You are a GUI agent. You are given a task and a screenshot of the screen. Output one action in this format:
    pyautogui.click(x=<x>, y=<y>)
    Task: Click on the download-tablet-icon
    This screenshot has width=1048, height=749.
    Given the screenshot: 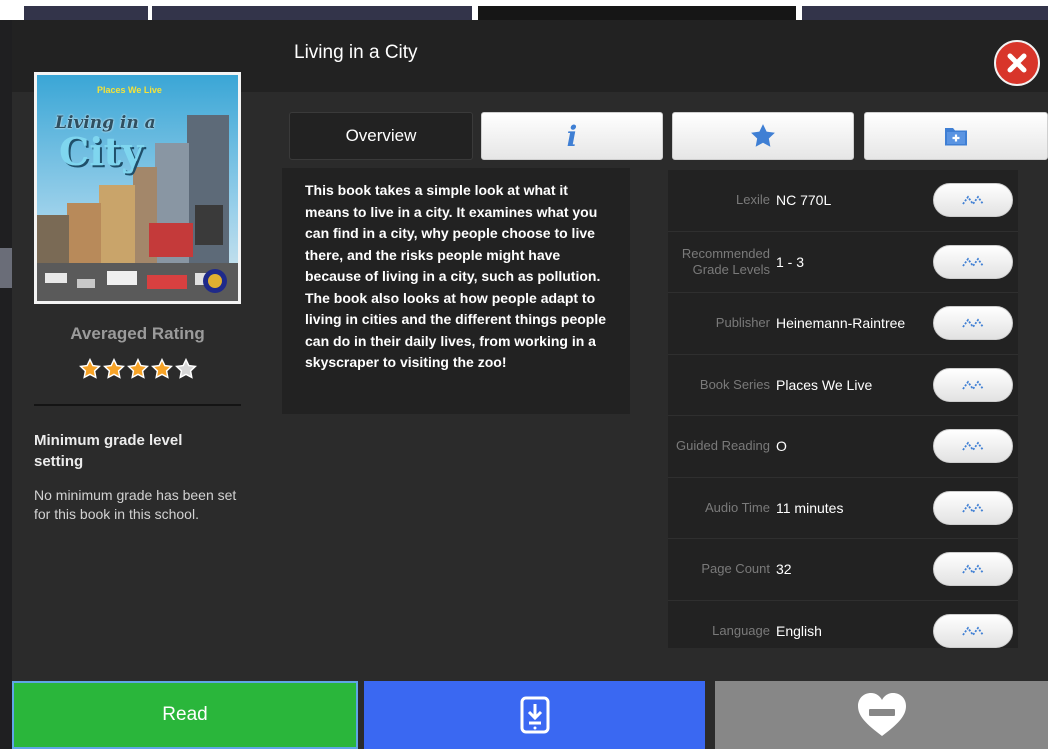 What is the action you would take?
    pyautogui.click(x=534, y=715)
    